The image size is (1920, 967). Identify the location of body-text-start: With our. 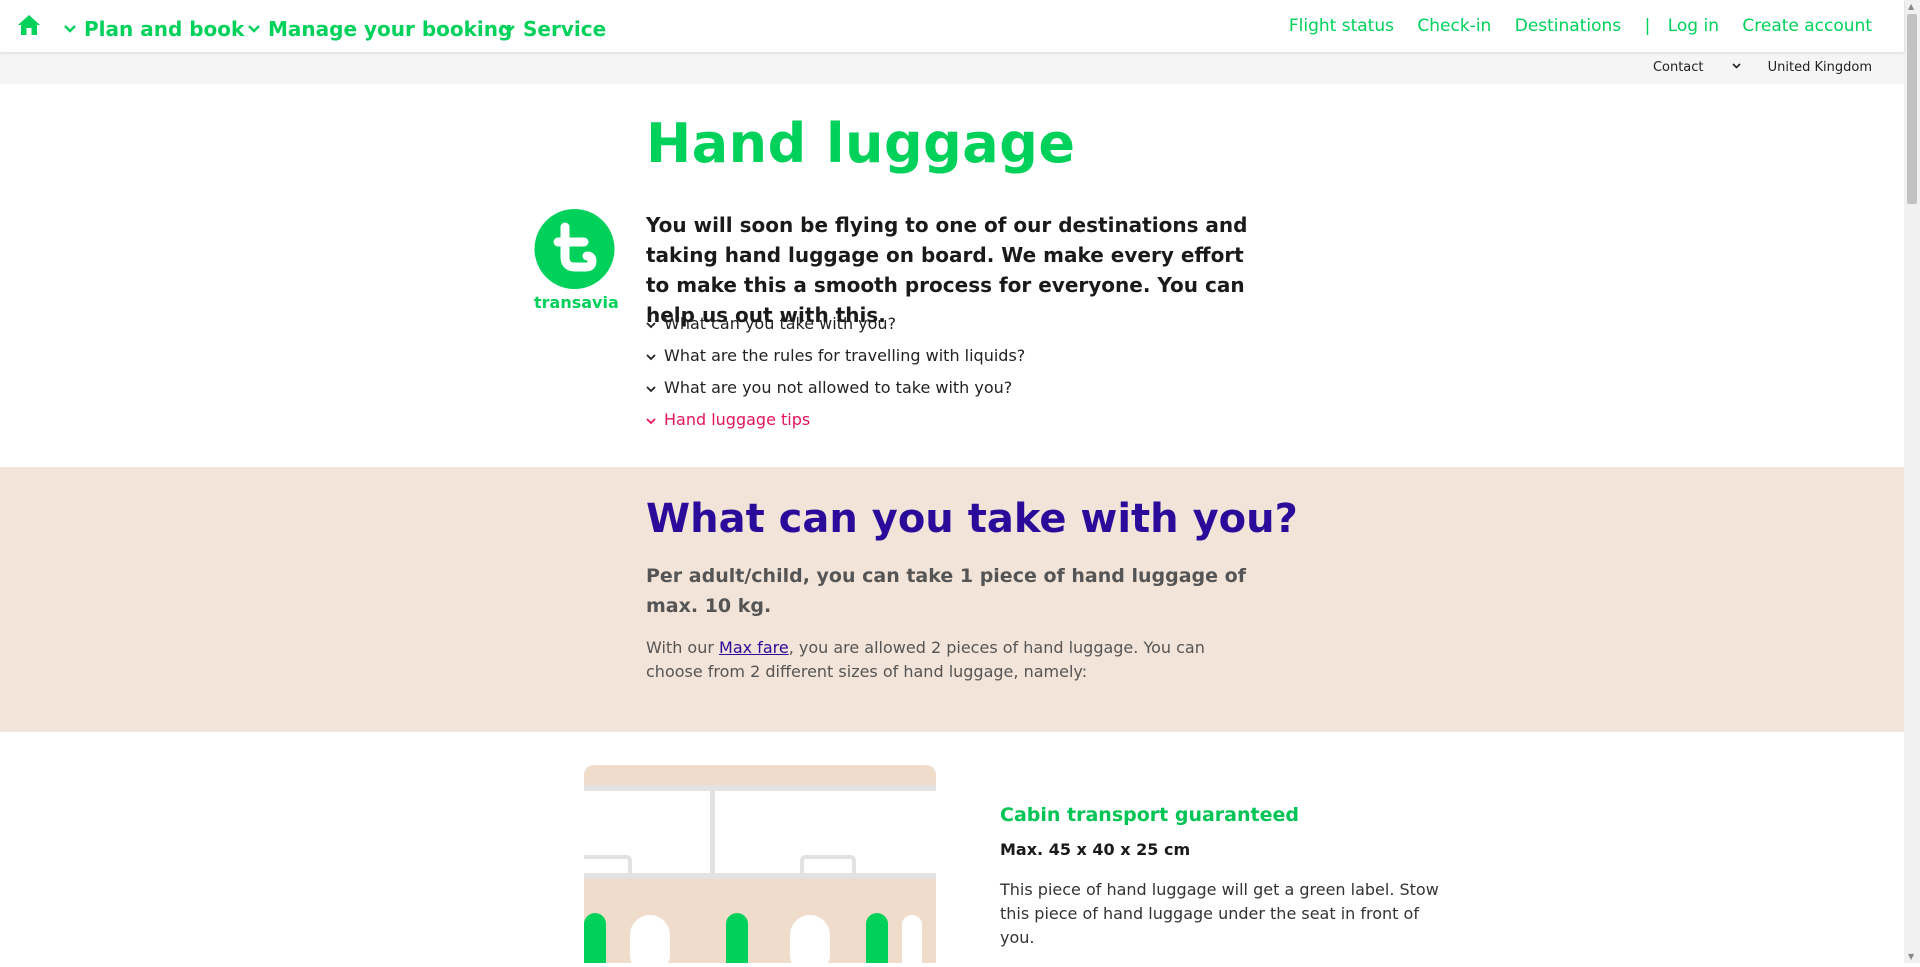
(683, 647).